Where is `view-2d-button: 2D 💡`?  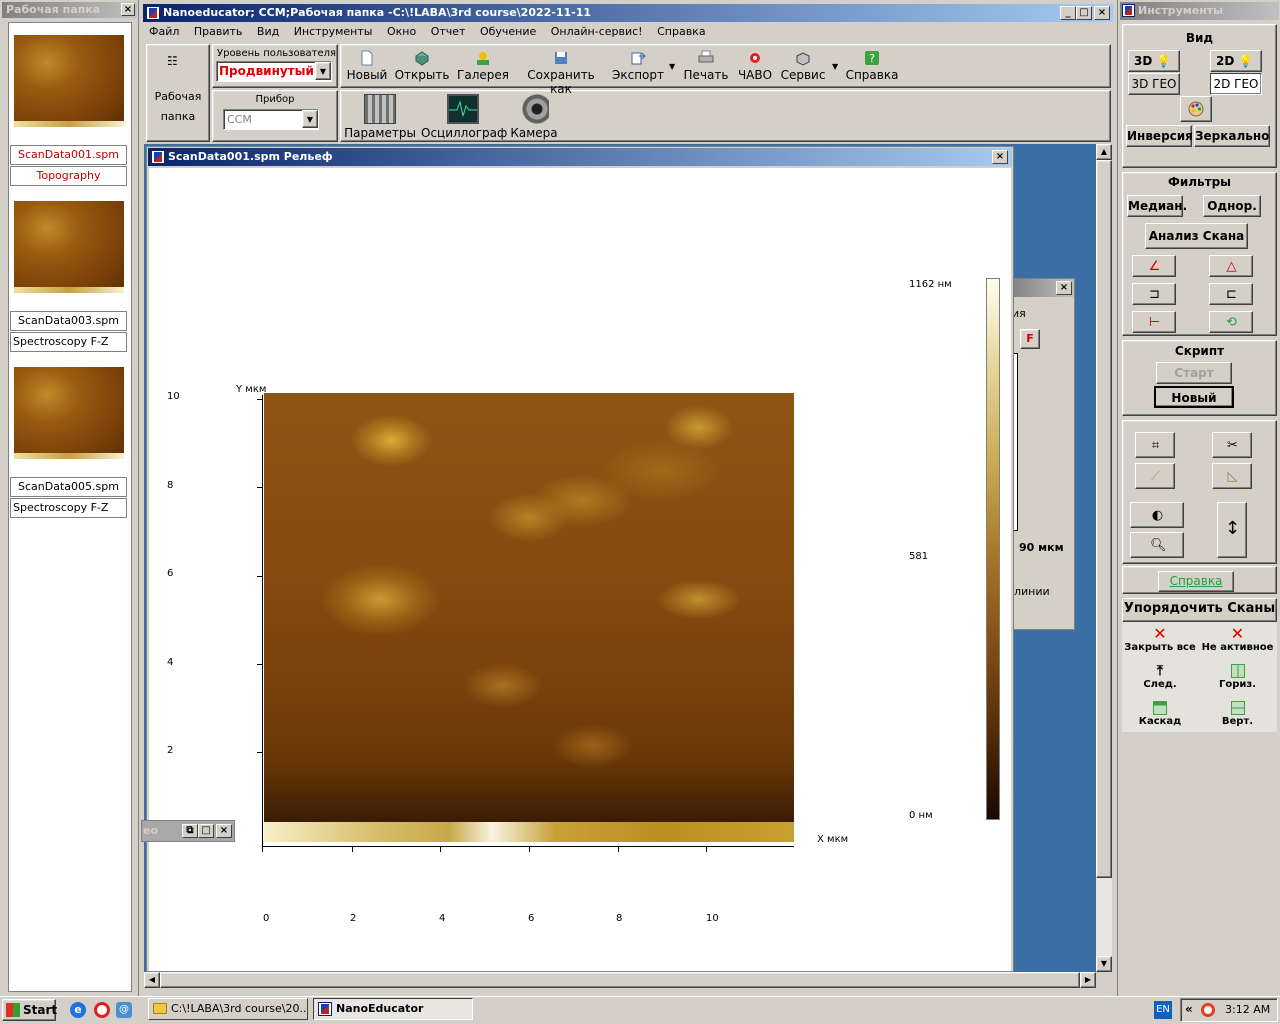 view-2d-button: 2D 💡 is located at coordinates (1236, 61).